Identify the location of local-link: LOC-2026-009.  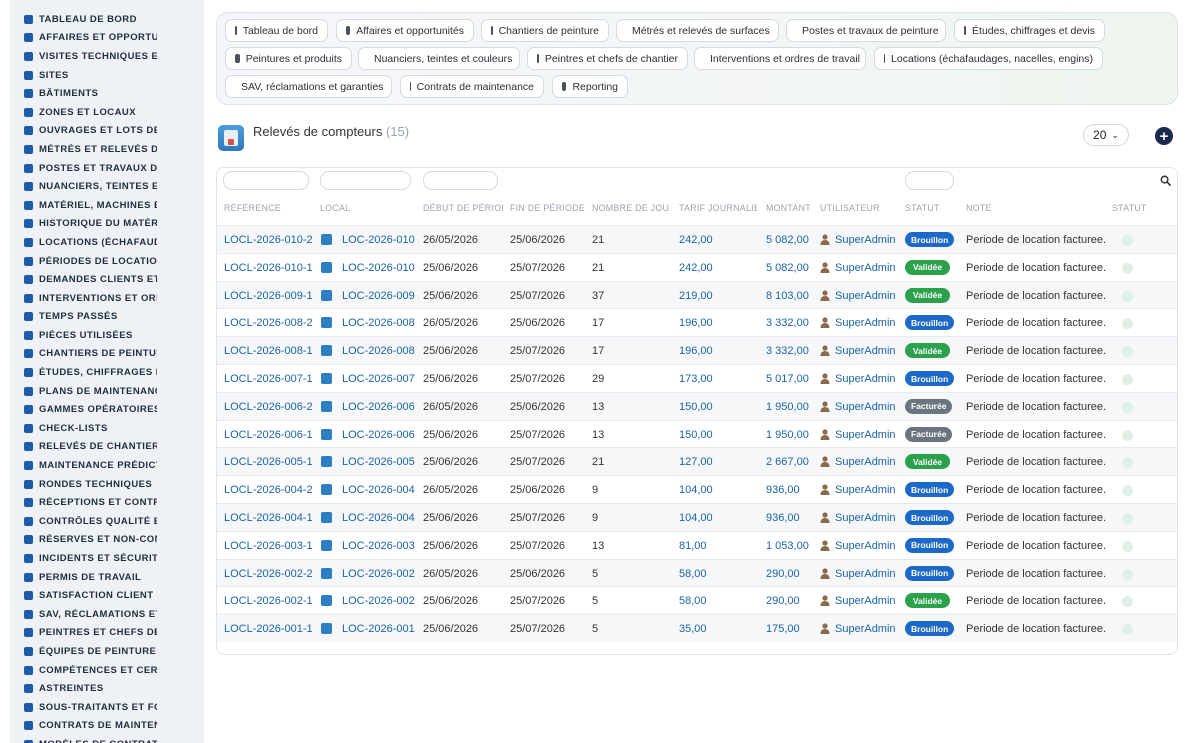
(378, 296).